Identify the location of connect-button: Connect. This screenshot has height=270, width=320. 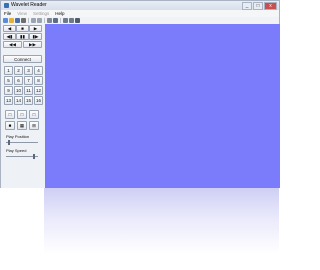
(22, 59).